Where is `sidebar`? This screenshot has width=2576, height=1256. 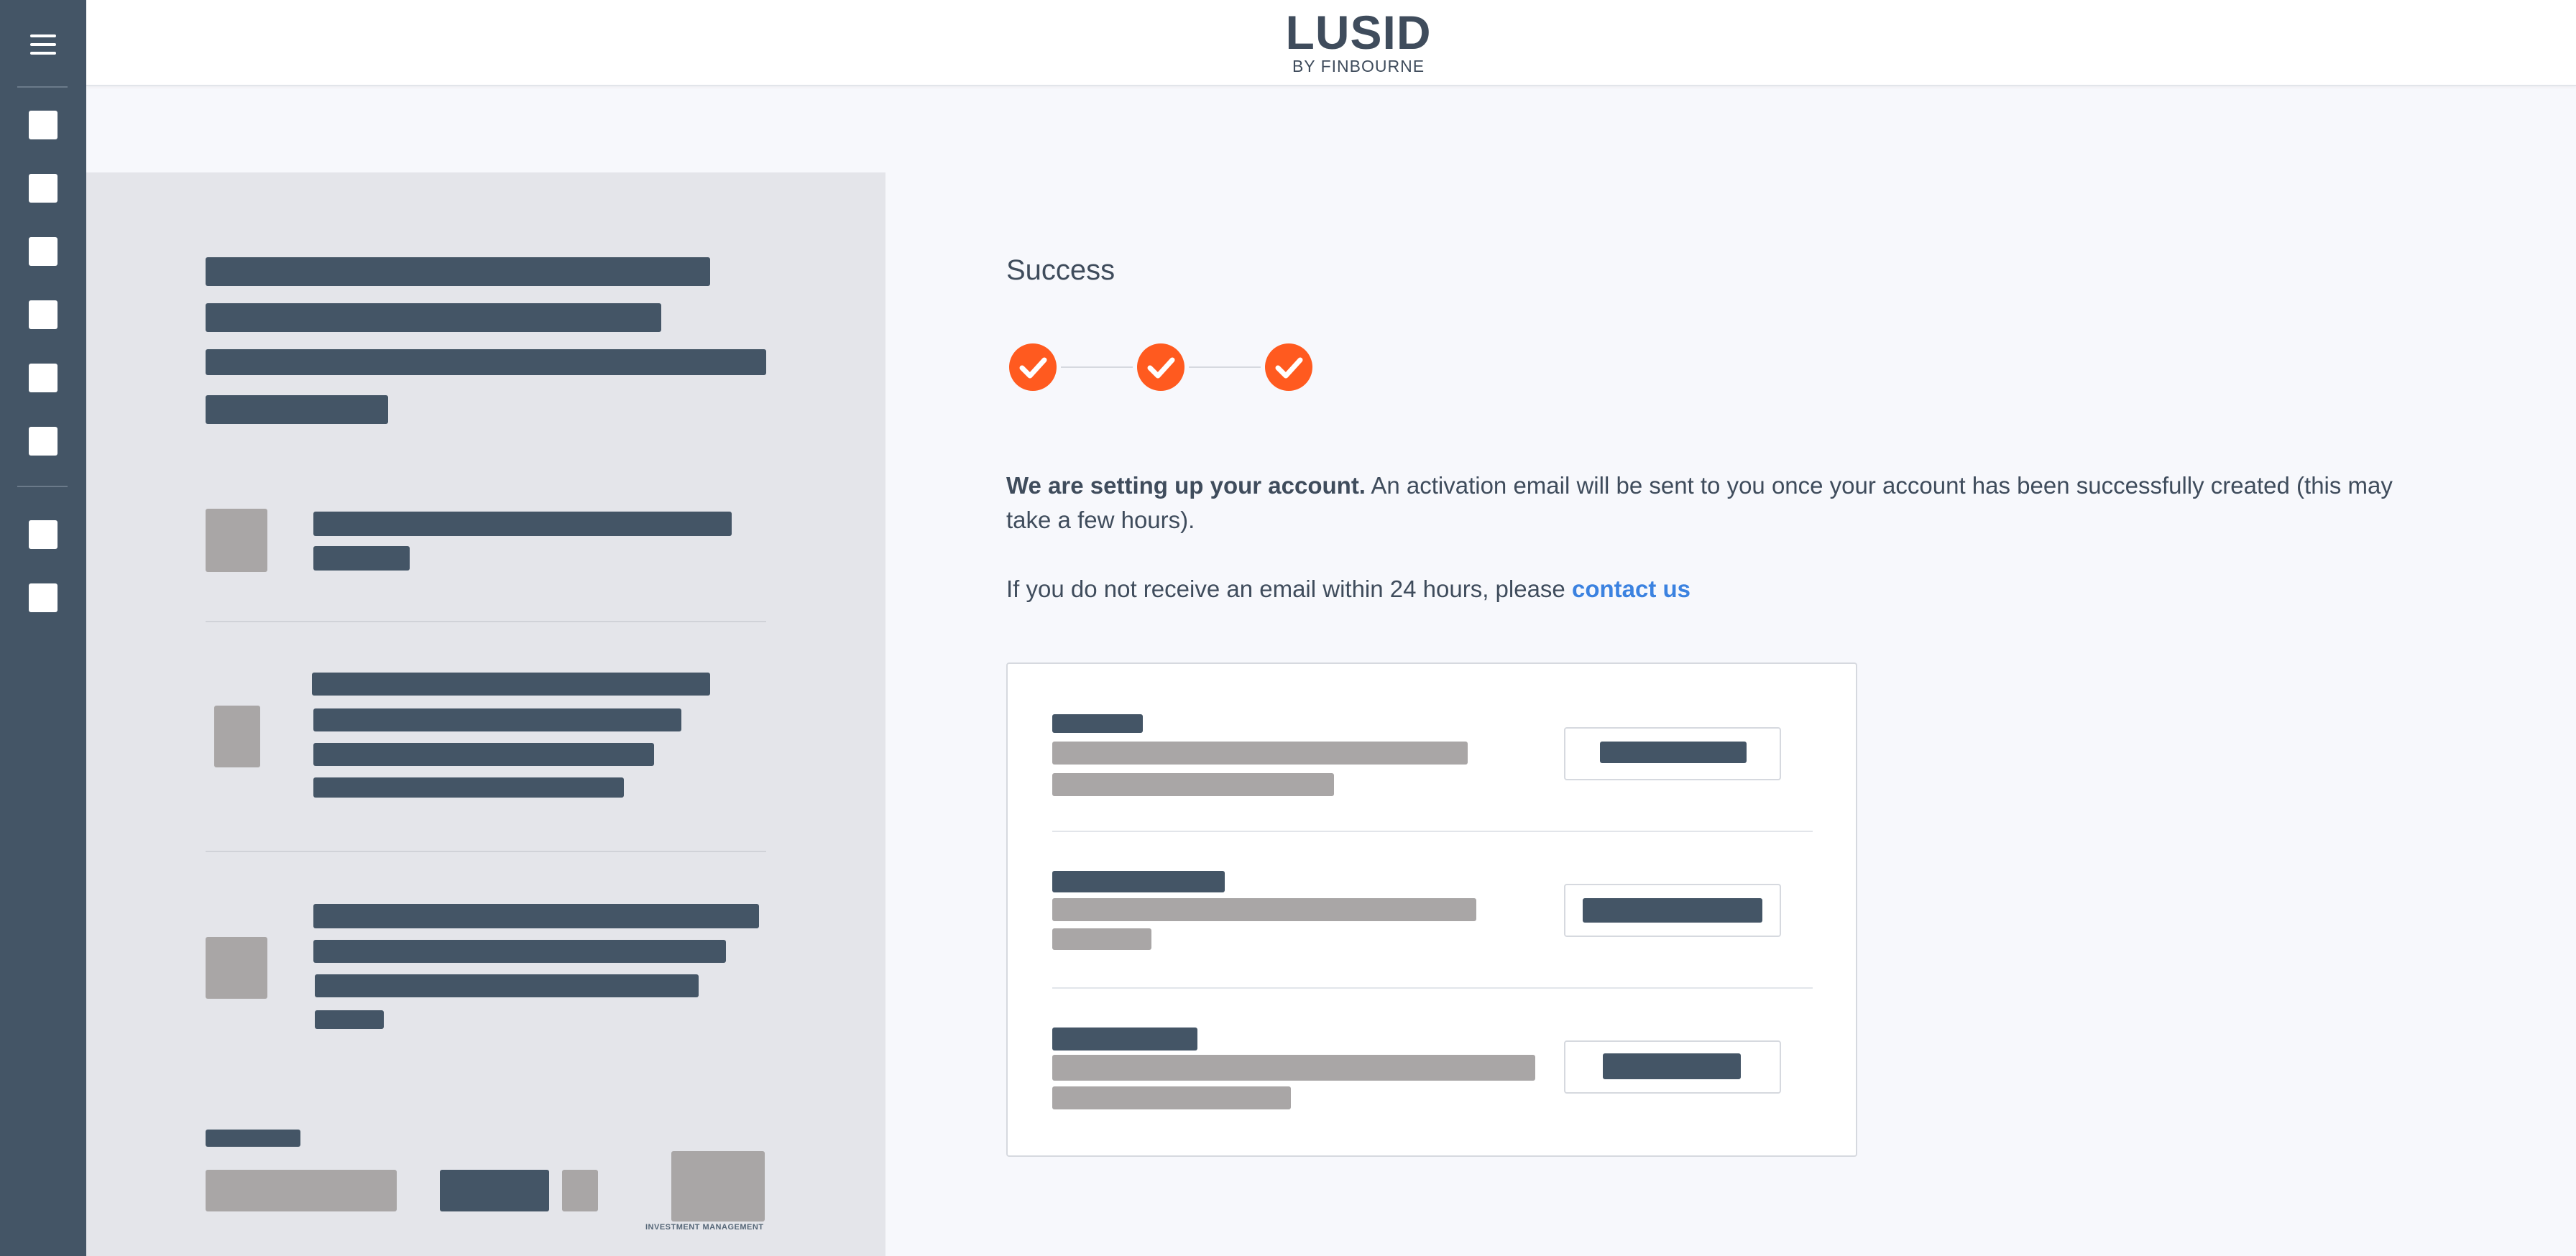 sidebar is located at coordinates (43, 628).